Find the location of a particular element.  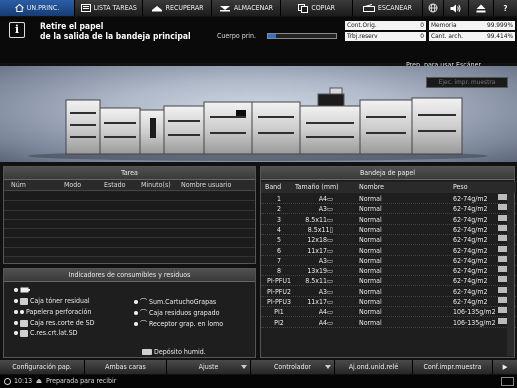

sample-print-setting-button: Conf.impr.muestra is located at coordinates (453, 367).